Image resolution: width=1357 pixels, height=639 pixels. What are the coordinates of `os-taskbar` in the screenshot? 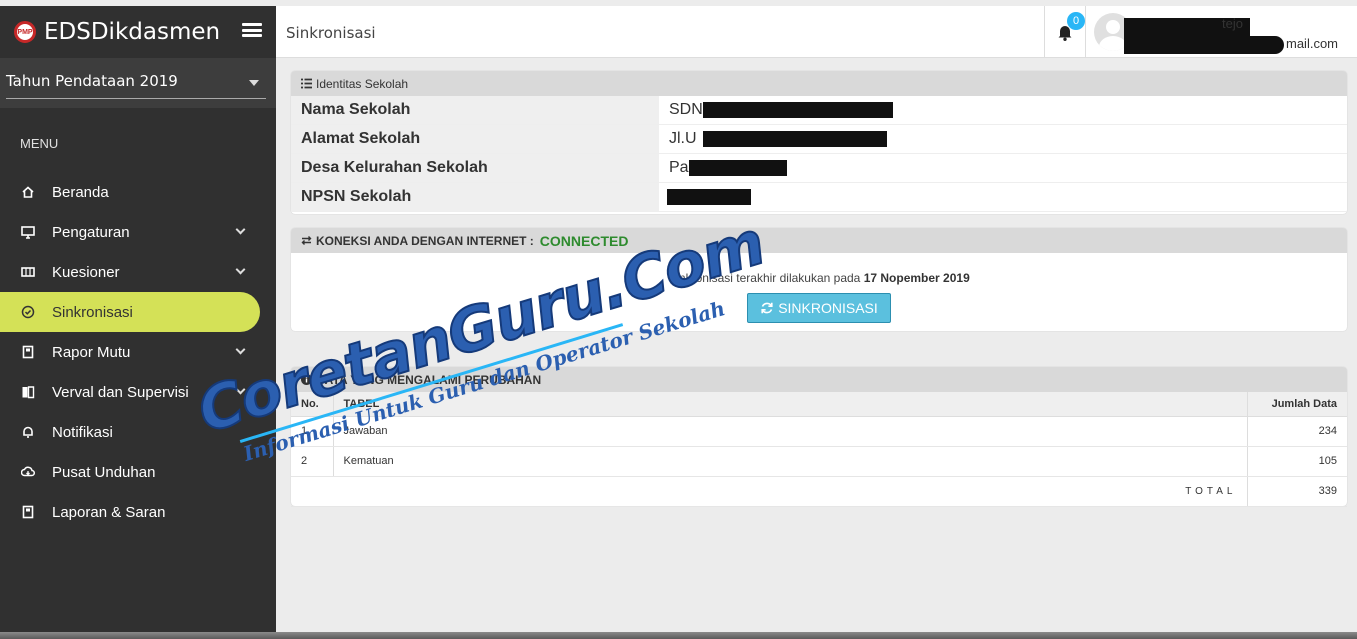 It's located at (678, 635).